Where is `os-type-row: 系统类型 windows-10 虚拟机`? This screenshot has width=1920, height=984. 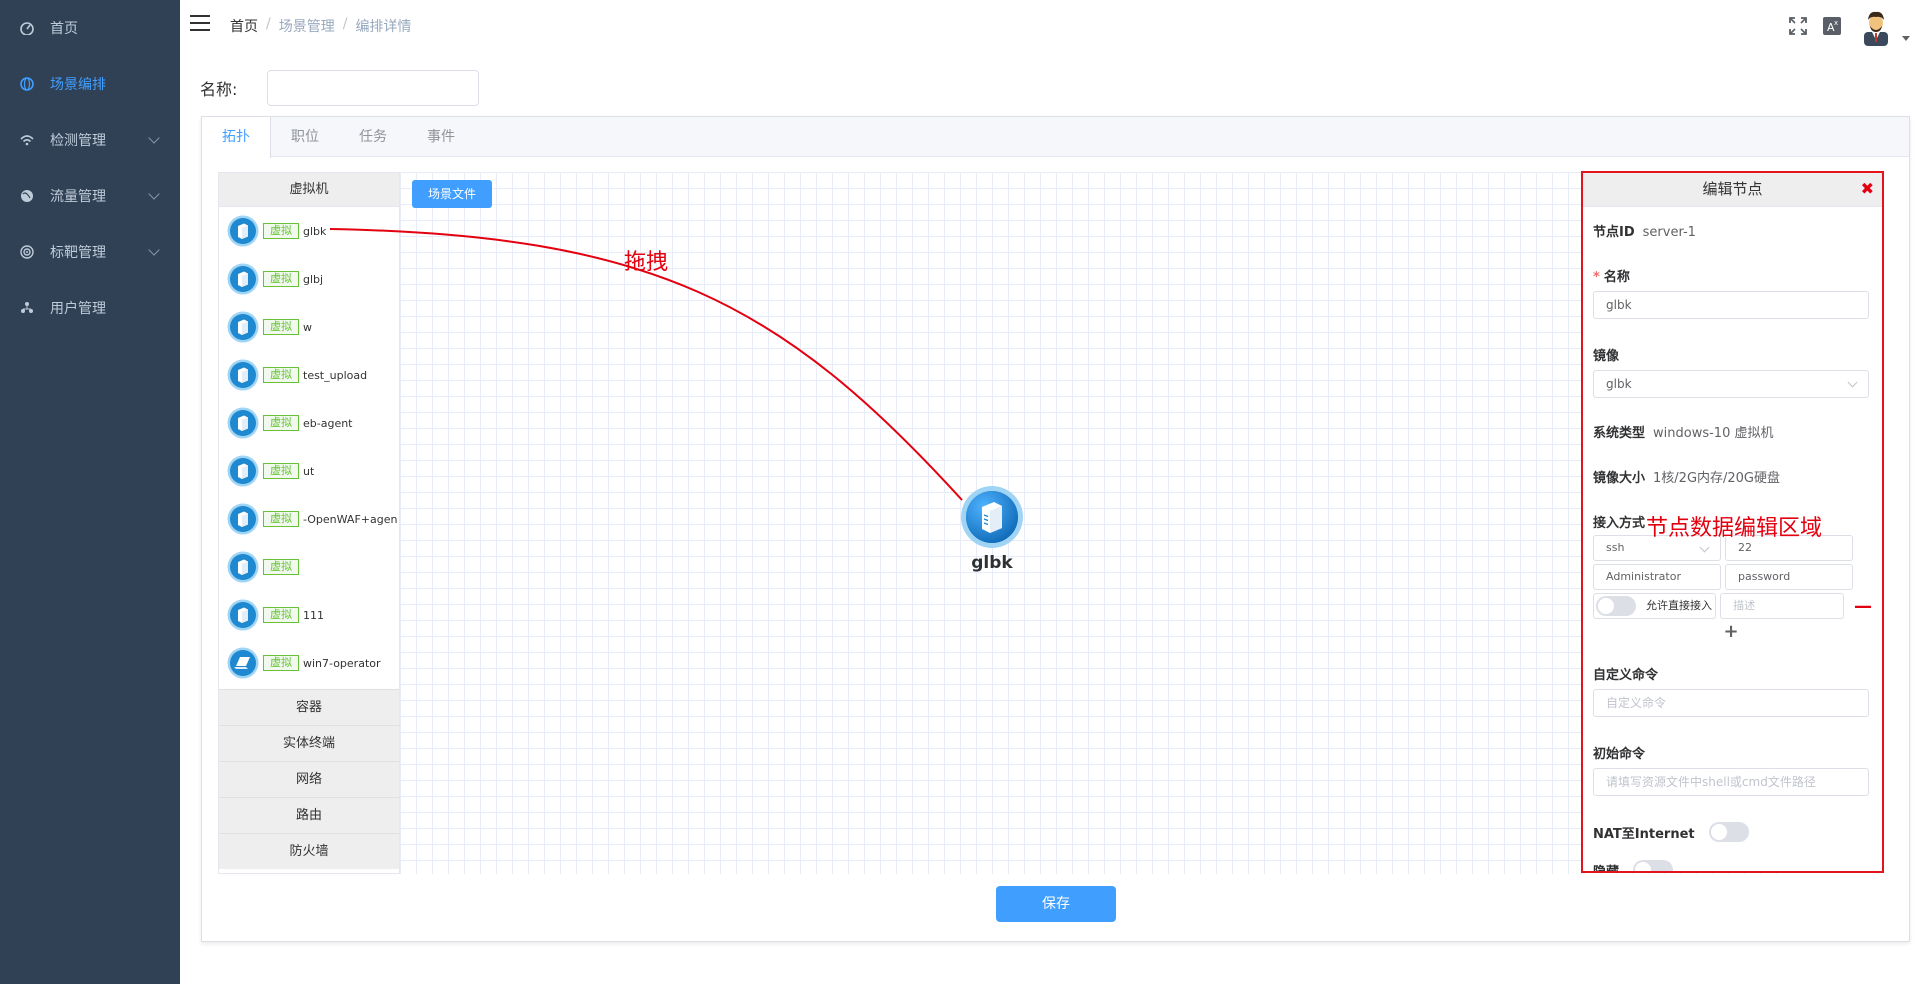
os-type-row: 系统类型 windows-10 虚拟机 is located at coordinates (1732, 431).